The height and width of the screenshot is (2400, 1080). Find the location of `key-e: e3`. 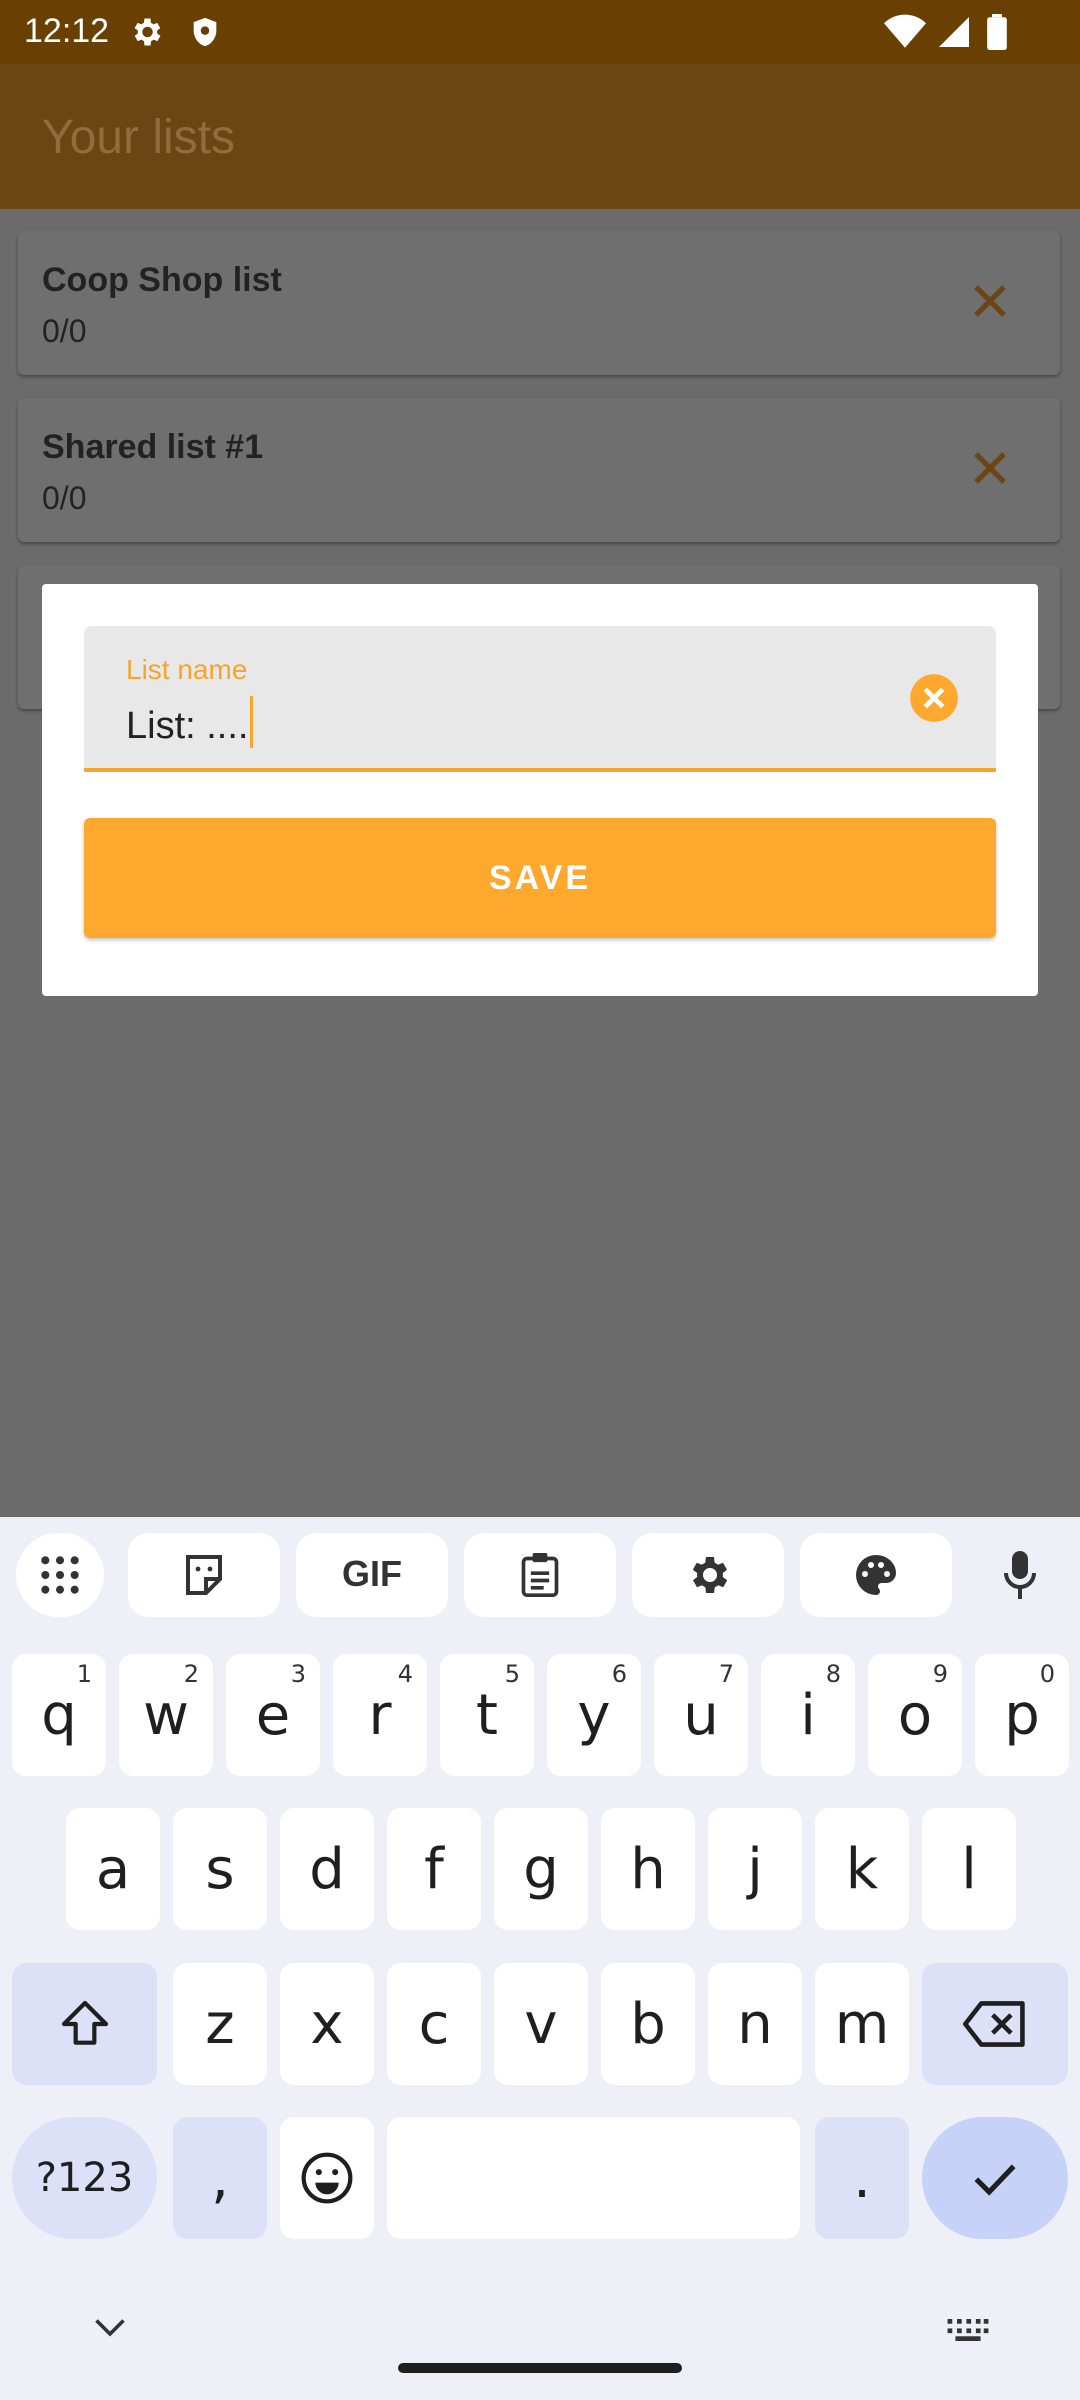

key-e: e3 is located at coordinates (273, 1715).